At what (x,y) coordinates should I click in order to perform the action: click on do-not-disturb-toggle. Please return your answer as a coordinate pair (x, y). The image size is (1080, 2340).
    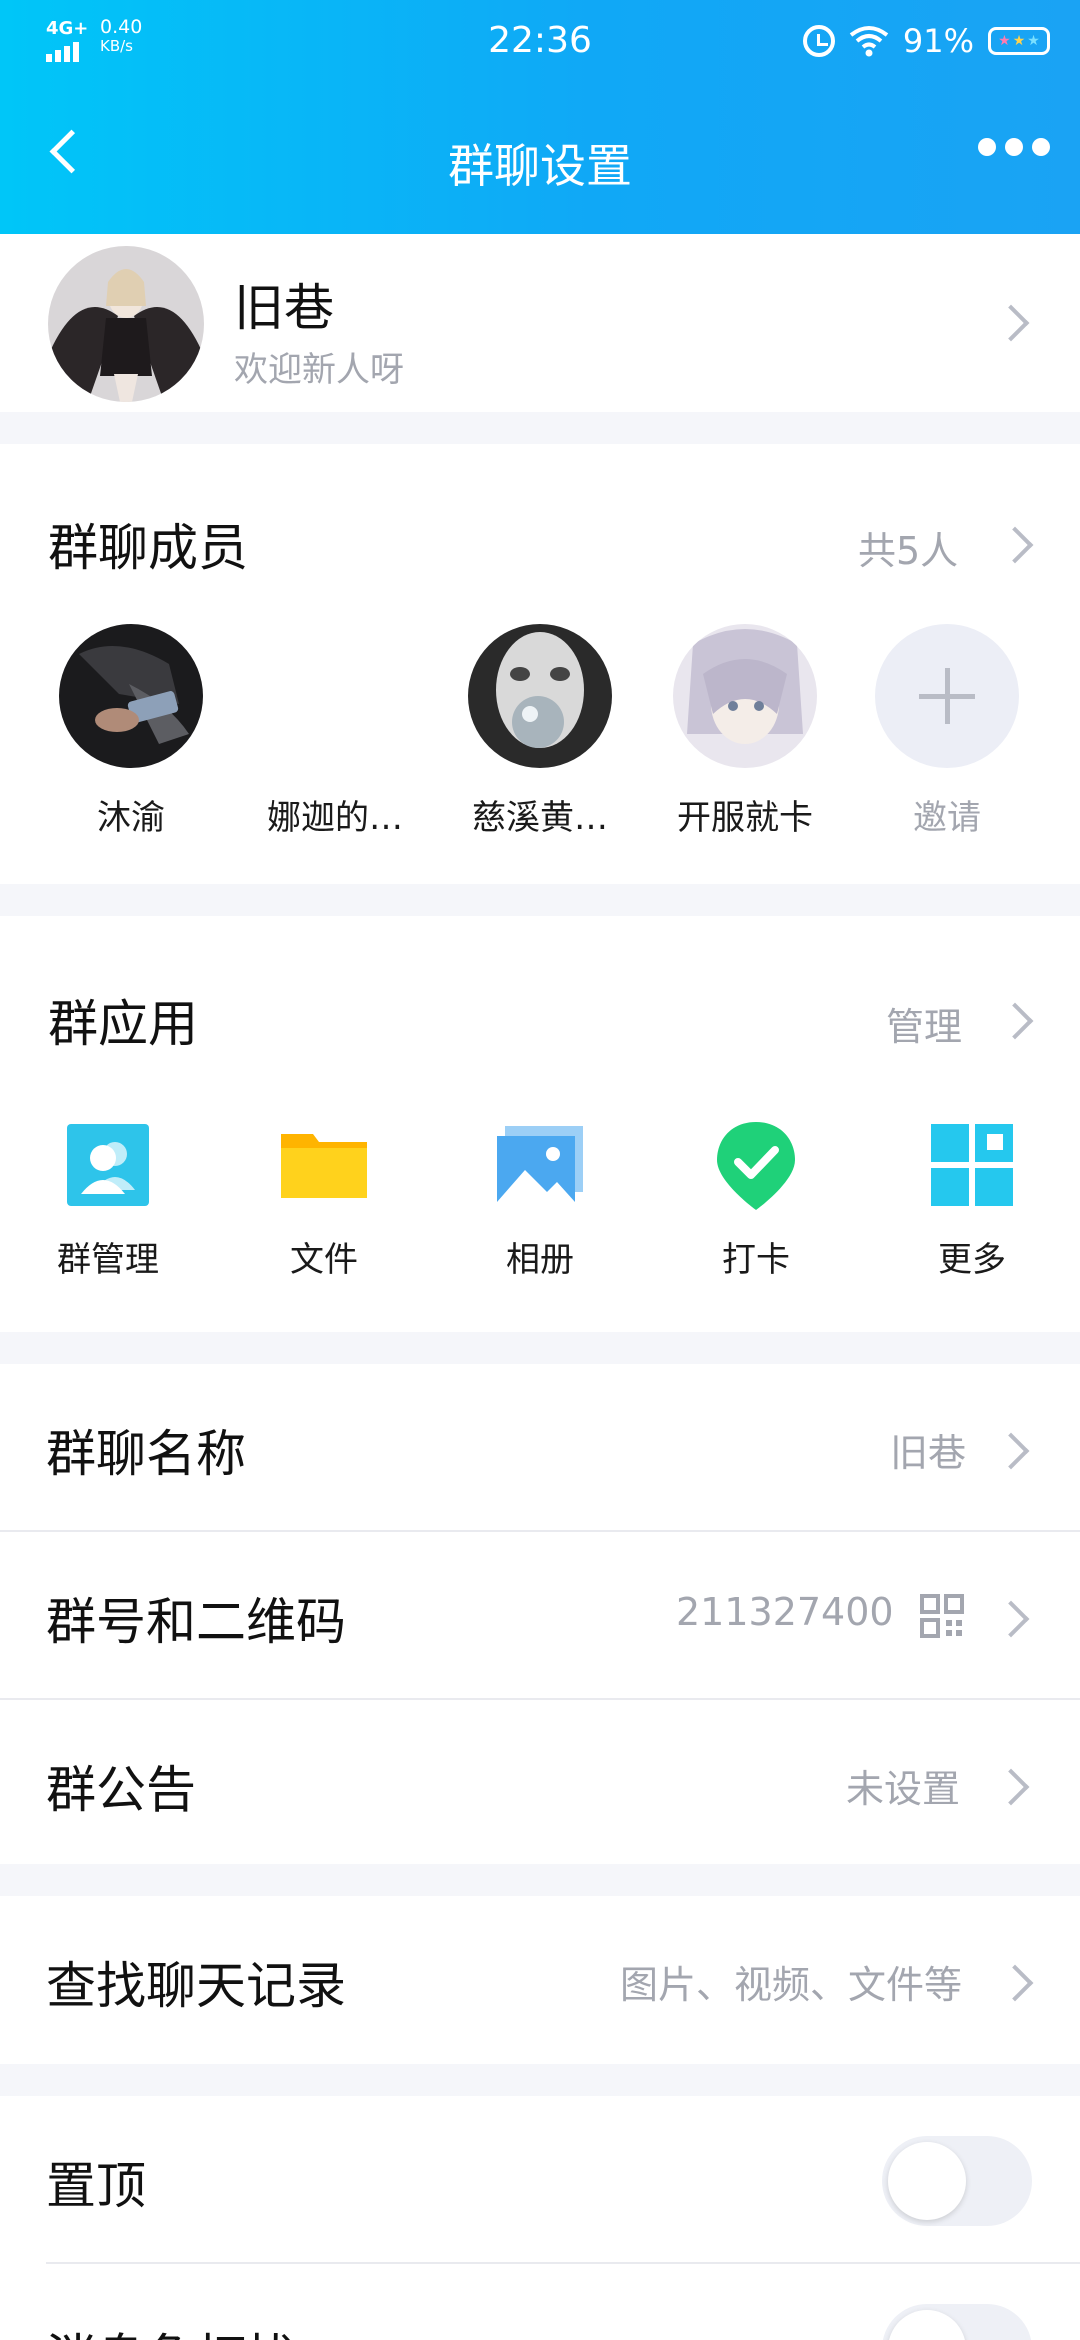
    Looking at the image, I should click on (957, 2322).